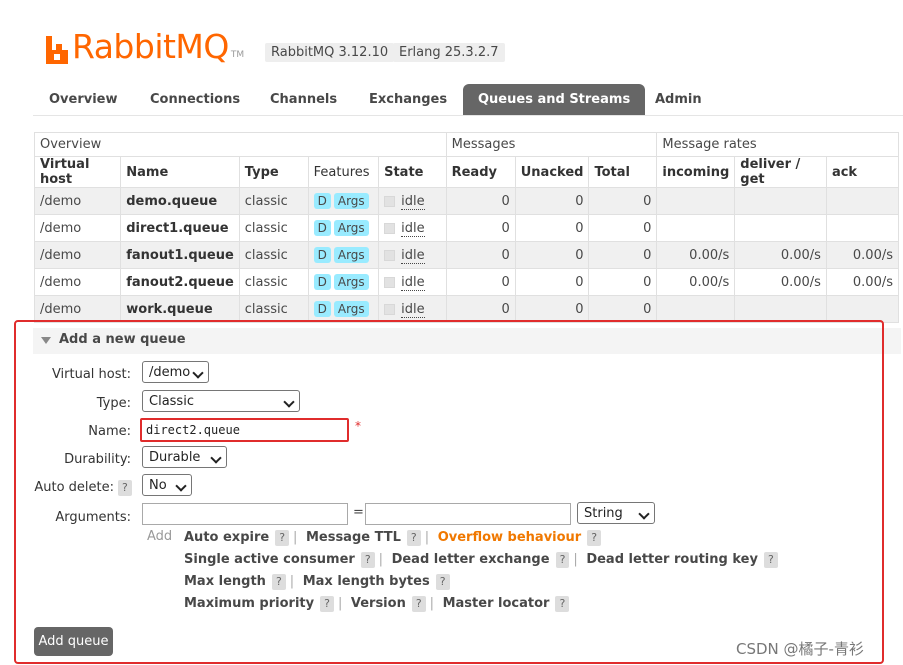 The image size is (903, 665). Describe the element at coordinates (696, 172) in the screenshot. I see `header-incoming: incoming` at that location.